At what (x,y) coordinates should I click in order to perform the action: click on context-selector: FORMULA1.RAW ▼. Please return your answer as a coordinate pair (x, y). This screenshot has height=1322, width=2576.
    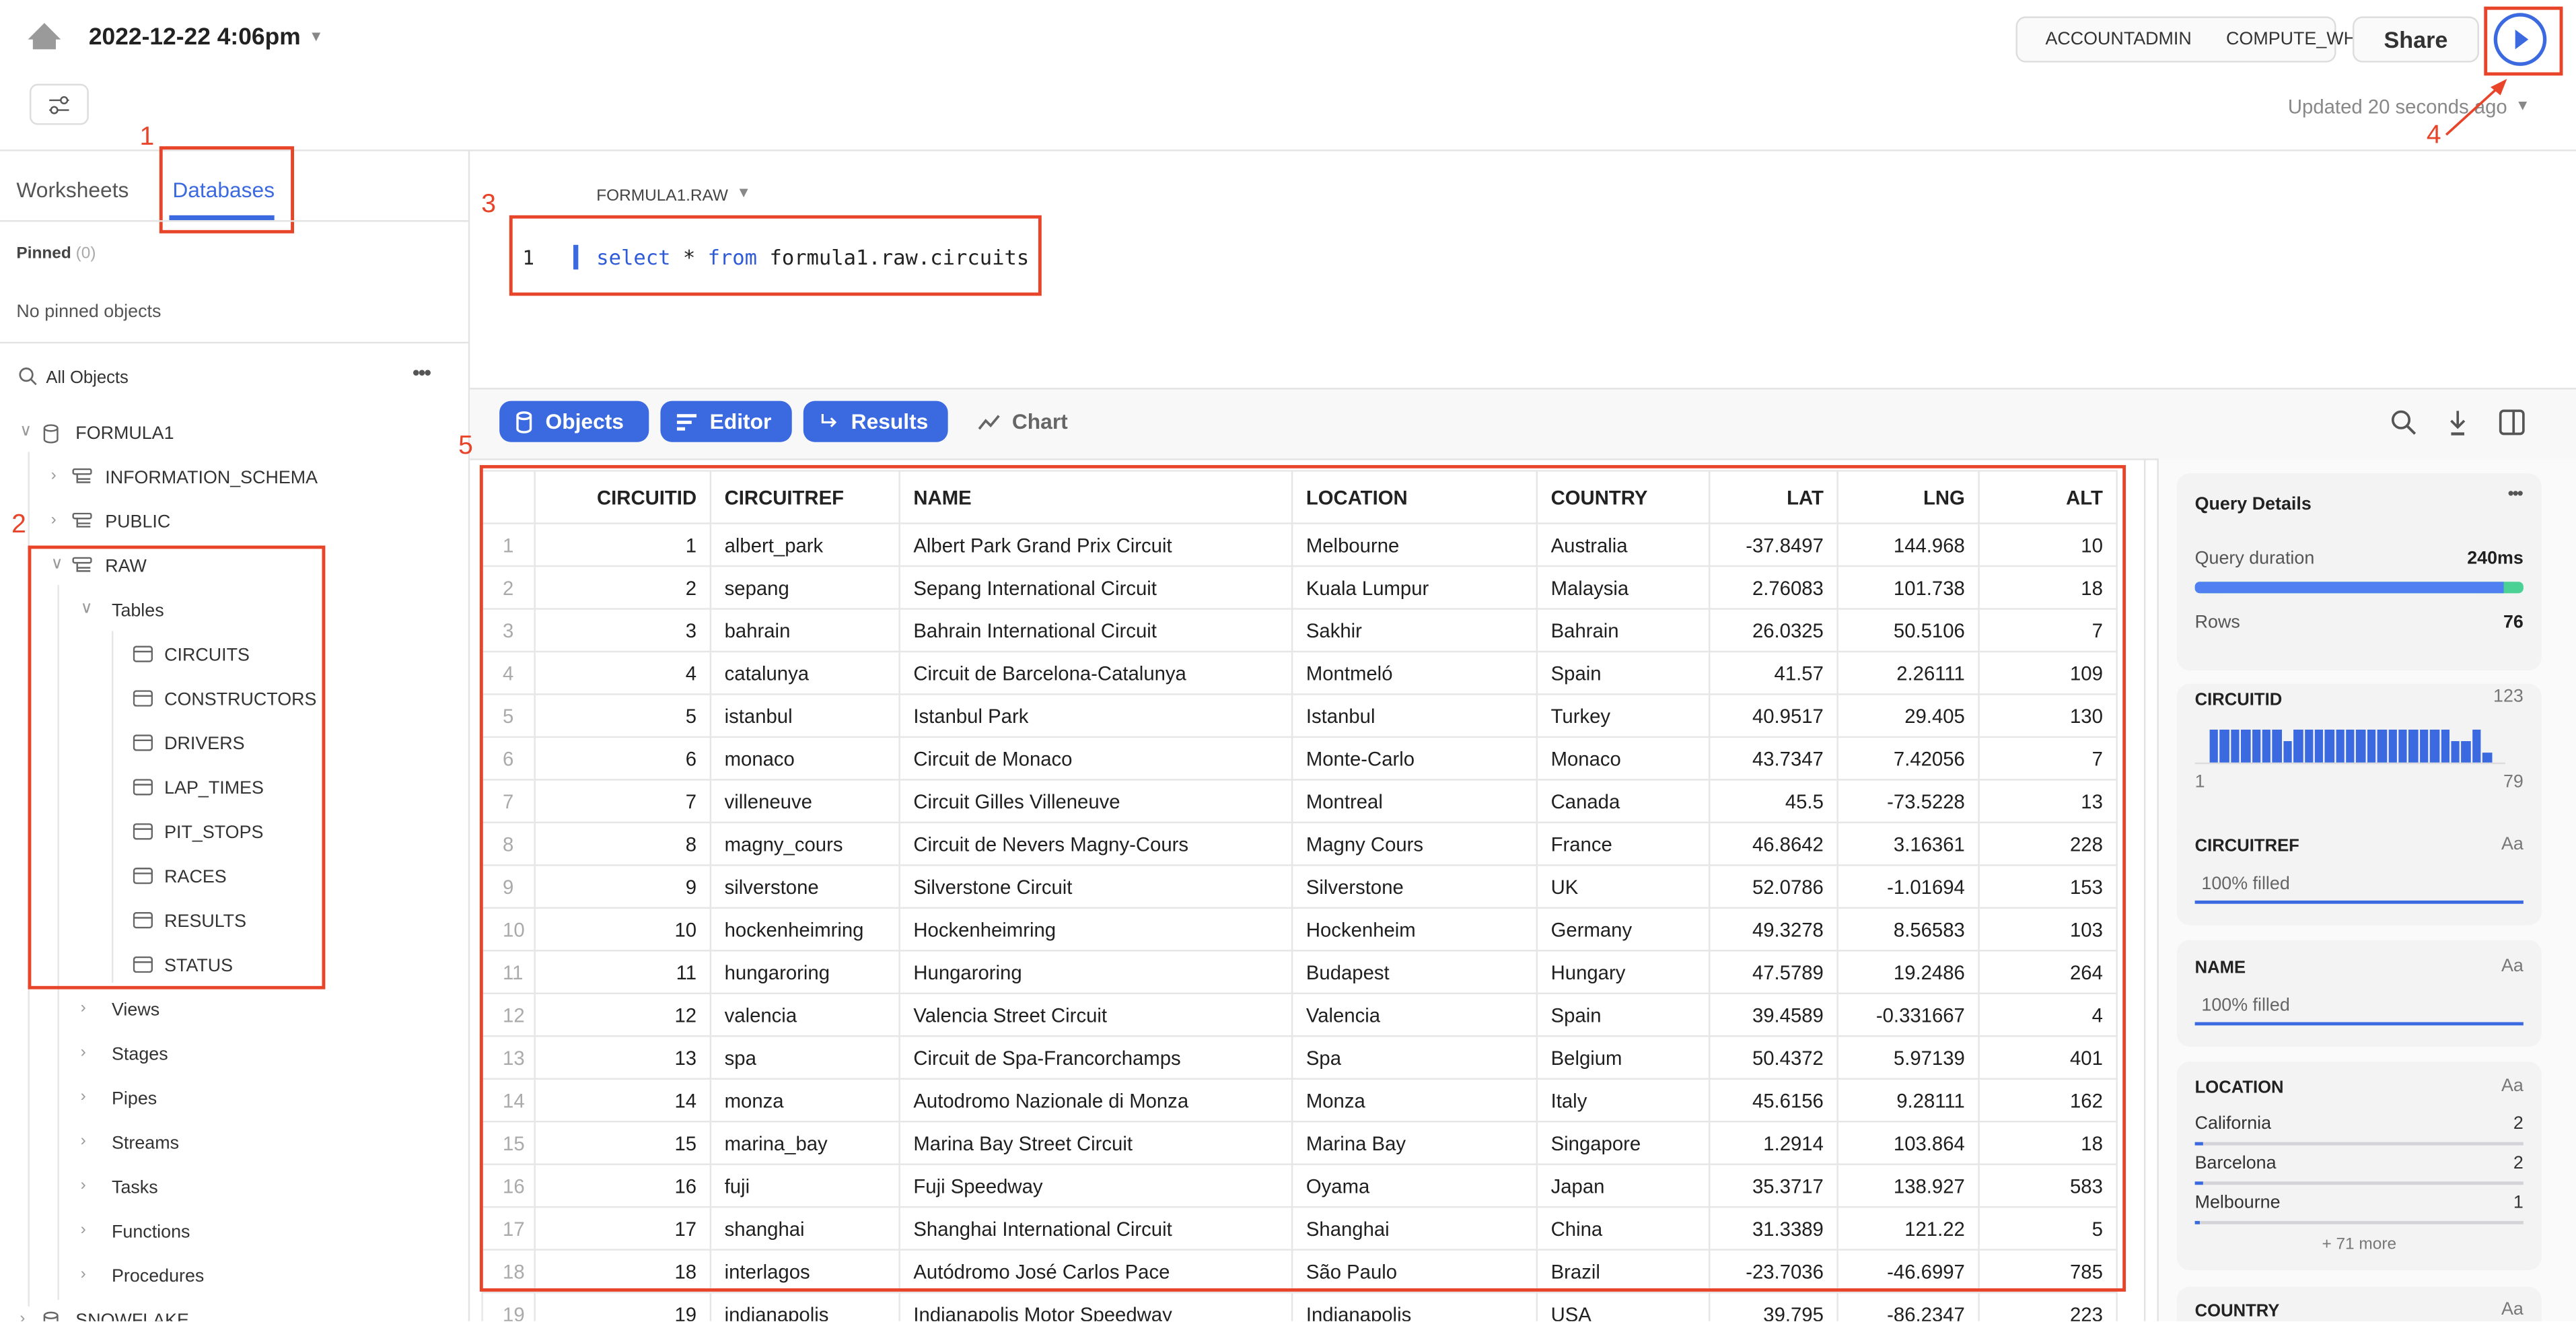
    Looking at the image, I should click on (673, 194).